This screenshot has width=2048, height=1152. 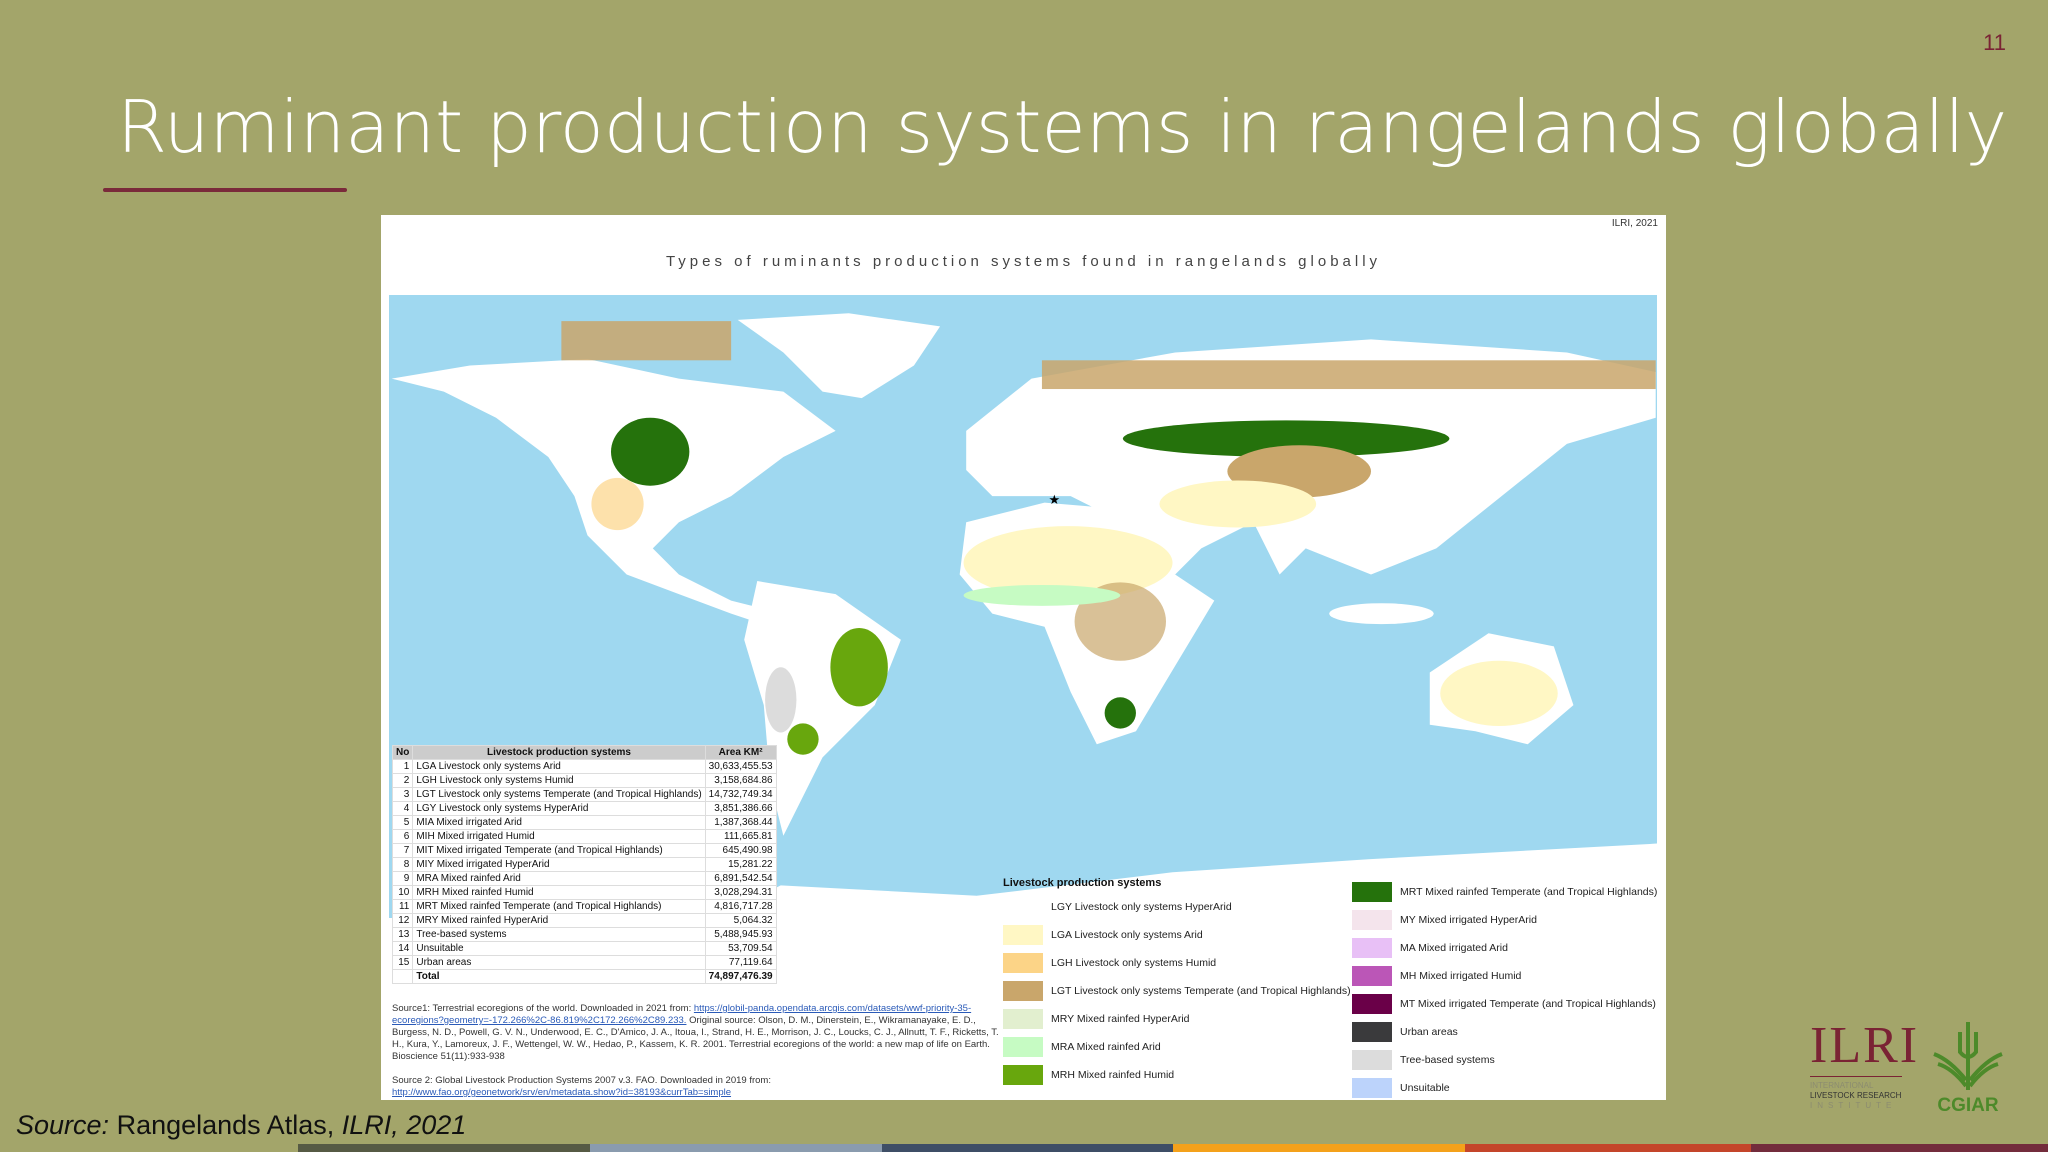 What do you see at coordinates (1425, 1088) in the screenshot?
I see `legend-label: Unsuitable` at bounding box center [1425, 1088].